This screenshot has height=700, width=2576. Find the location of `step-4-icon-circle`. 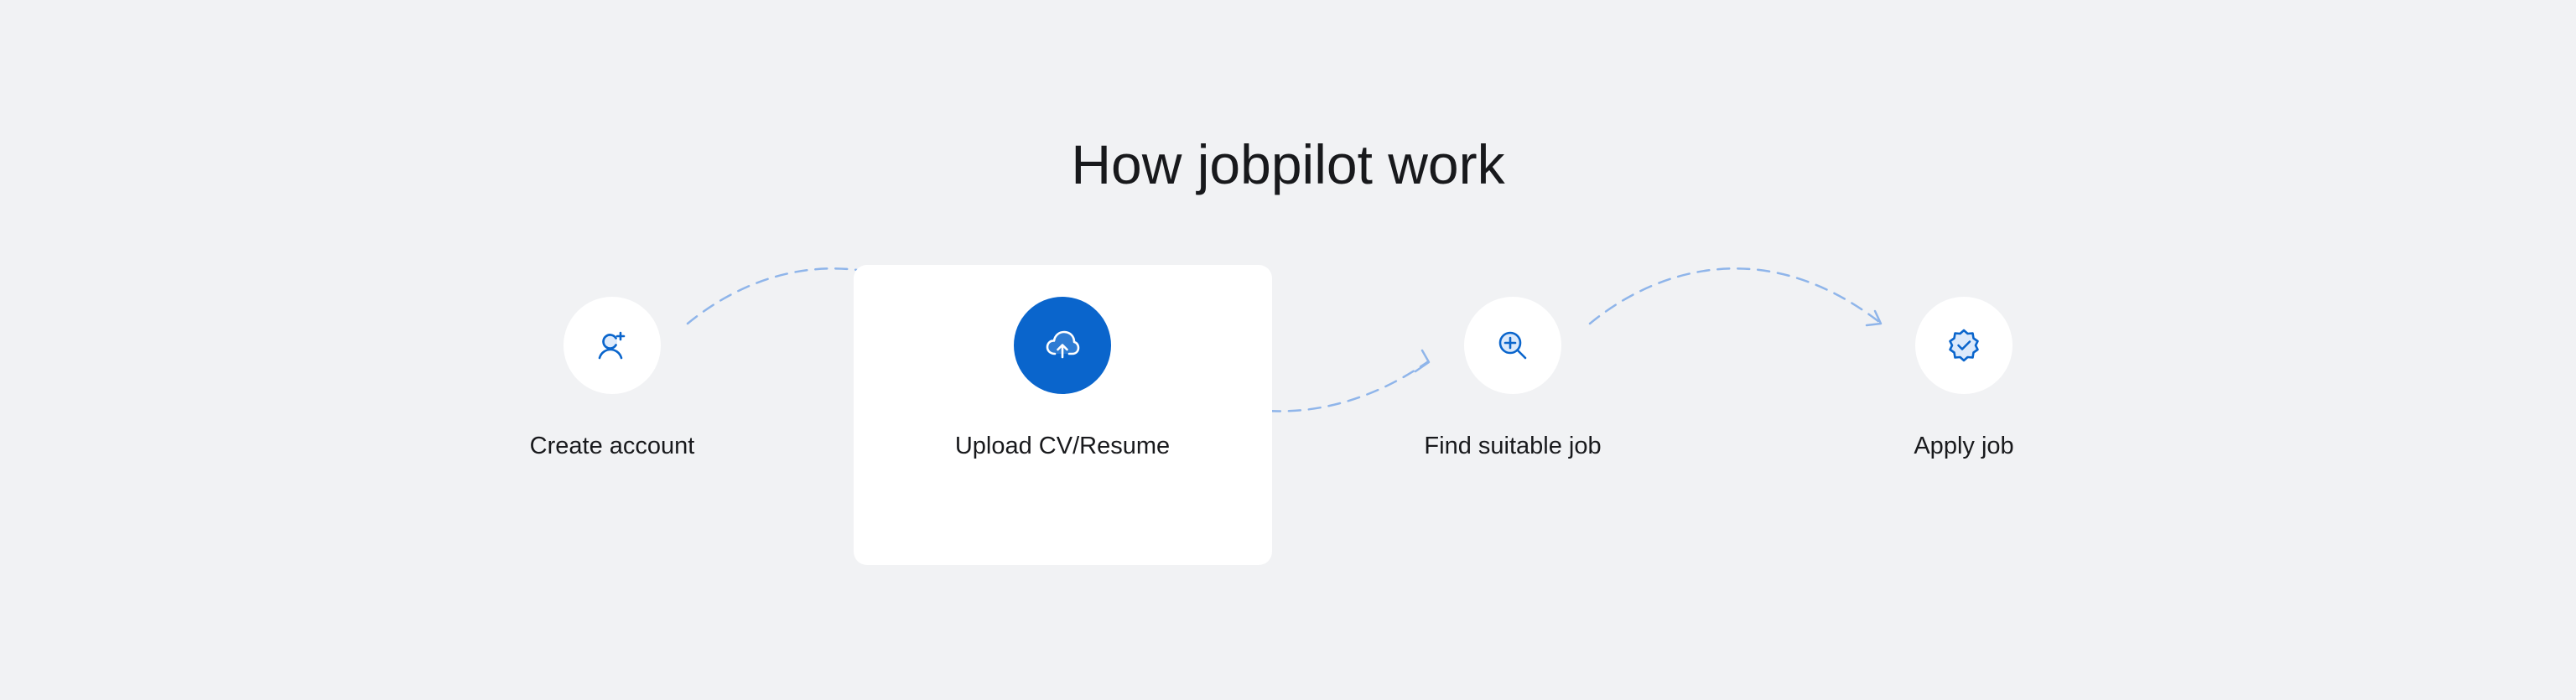

step-4-icon-circle is located at coordinates (1963, 345).